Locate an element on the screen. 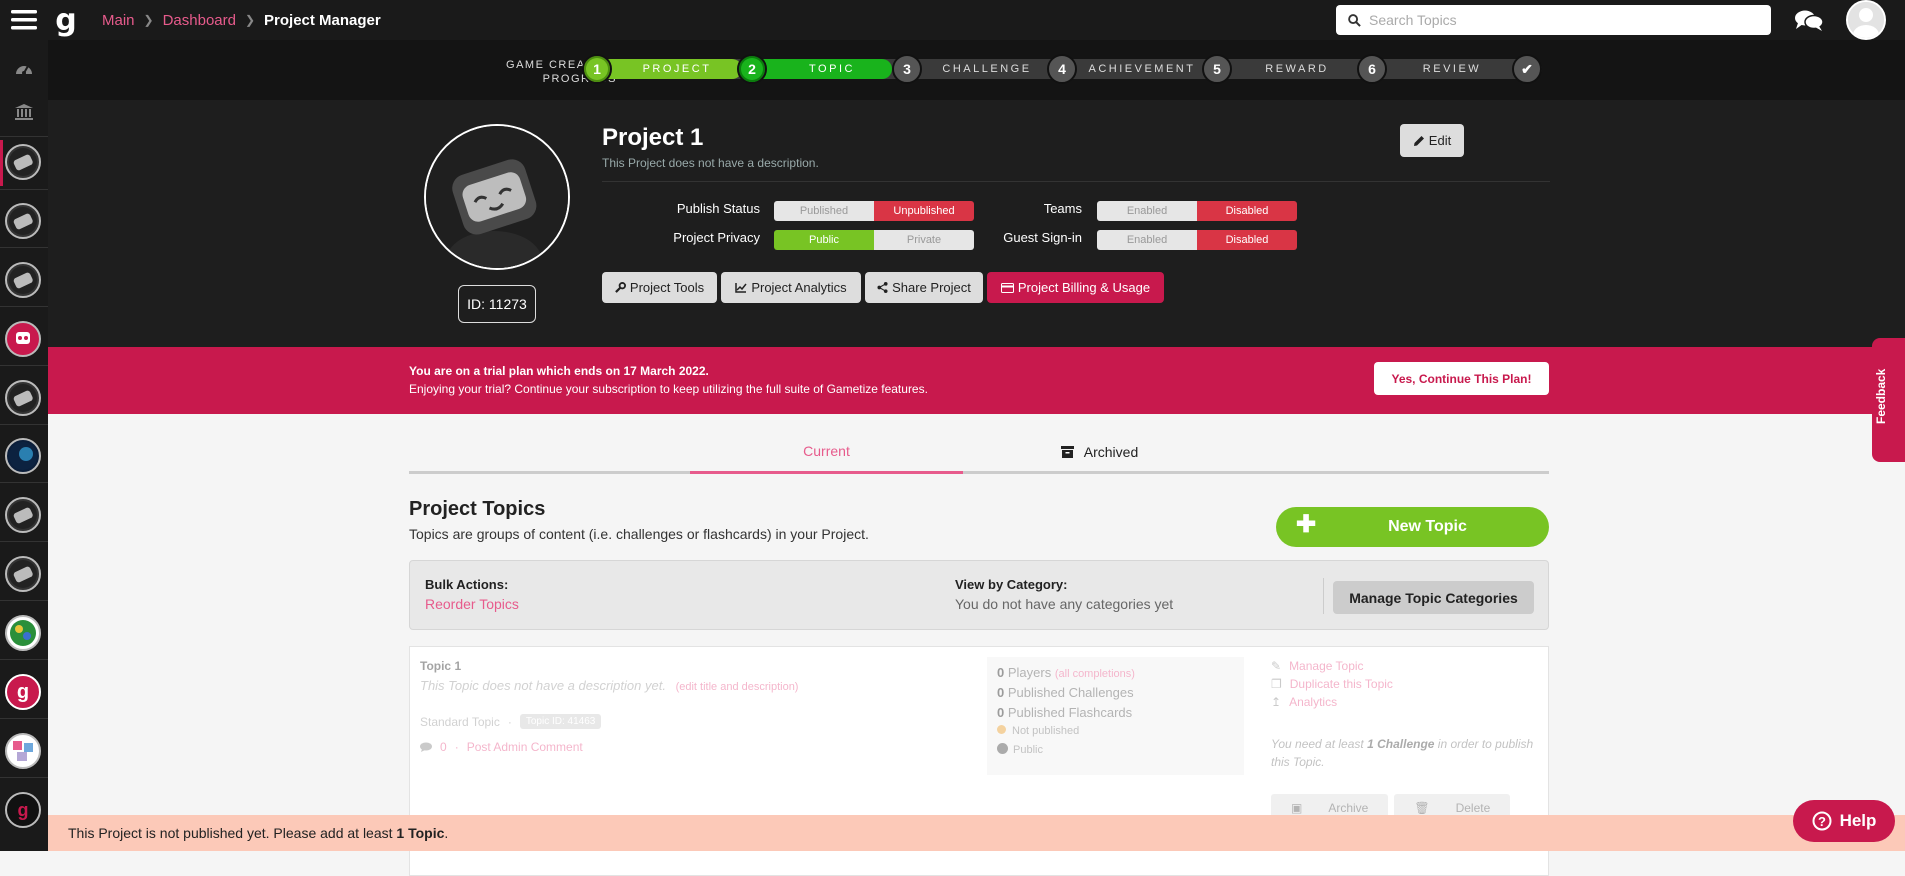 This screenshot has height=876, width=1905. topic-analytics-link: ↥ Analytics is located at coordinates (1406, 702).